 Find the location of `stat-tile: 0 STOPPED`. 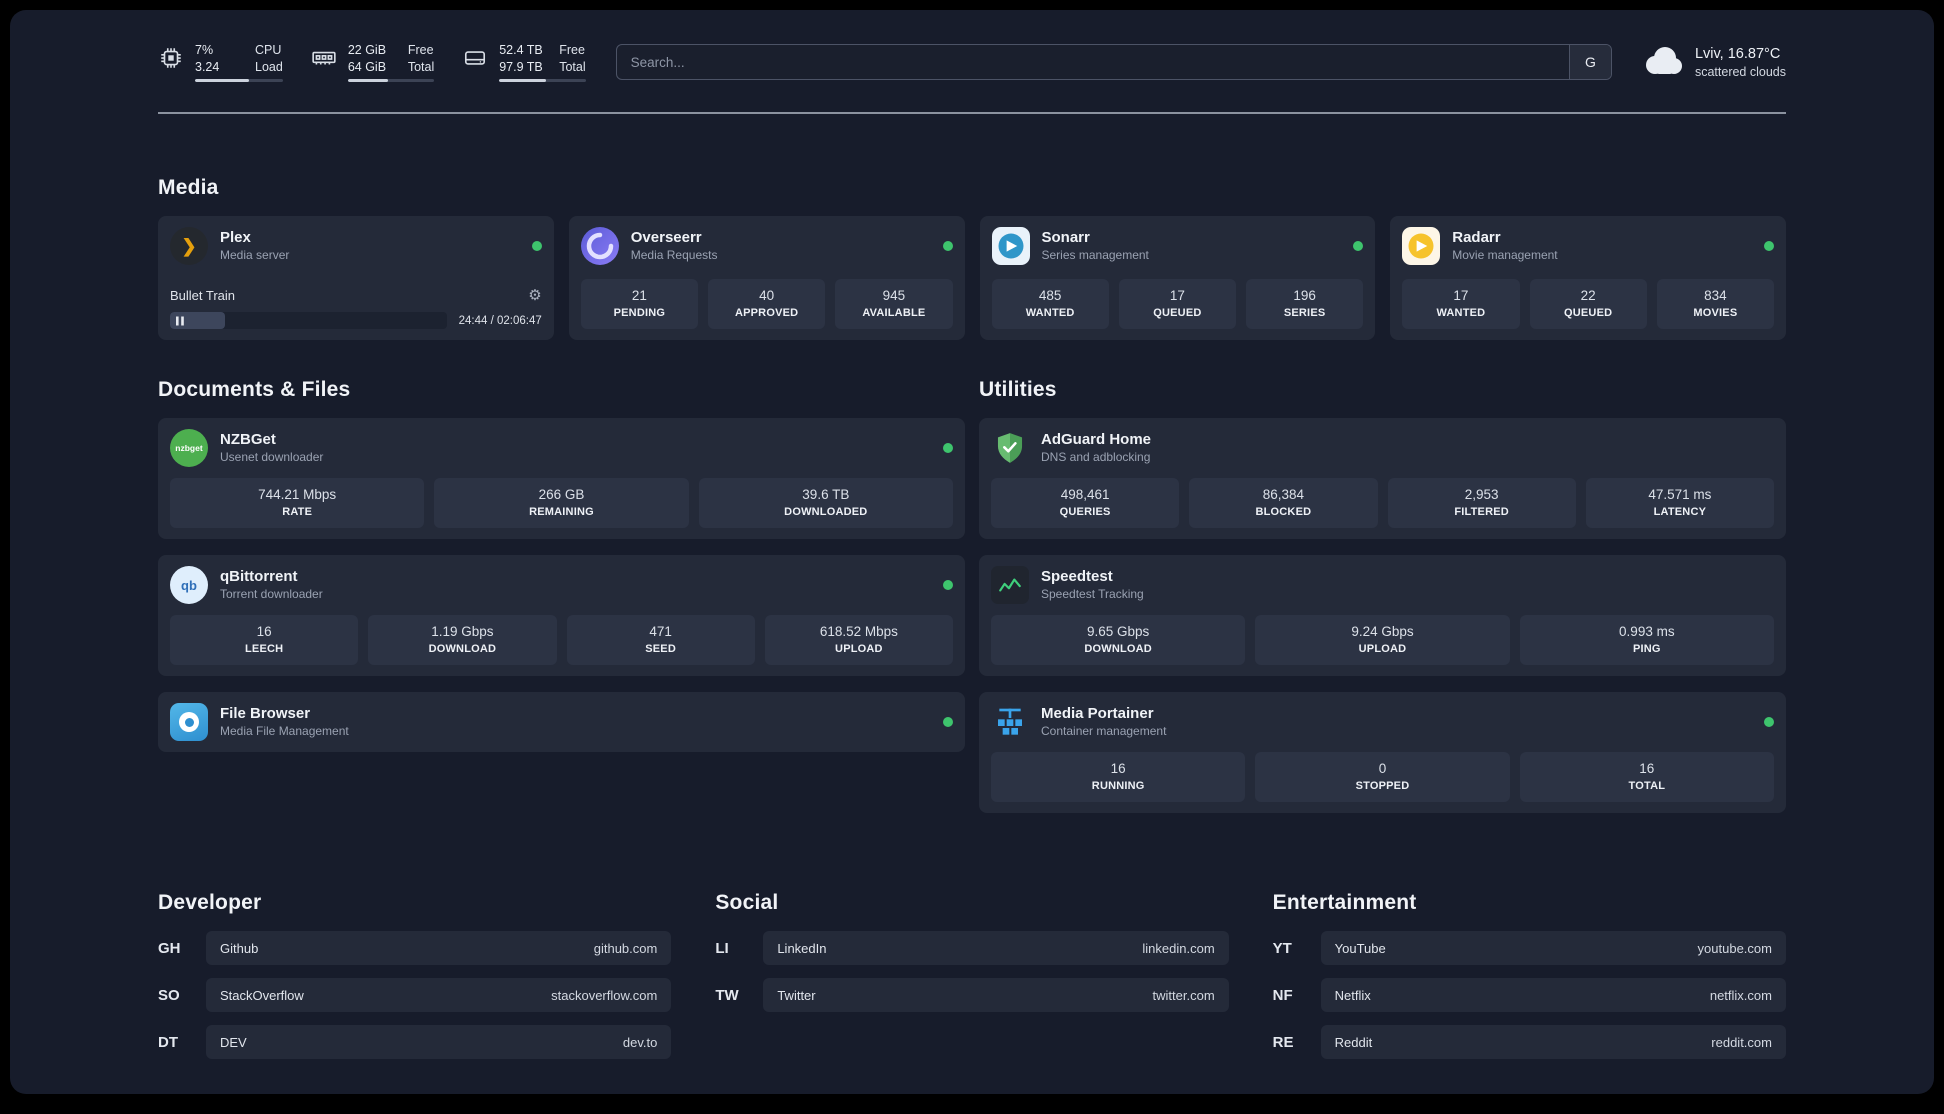

stat-tile: 0 STOPPED is located at coordinates (1382, 777).